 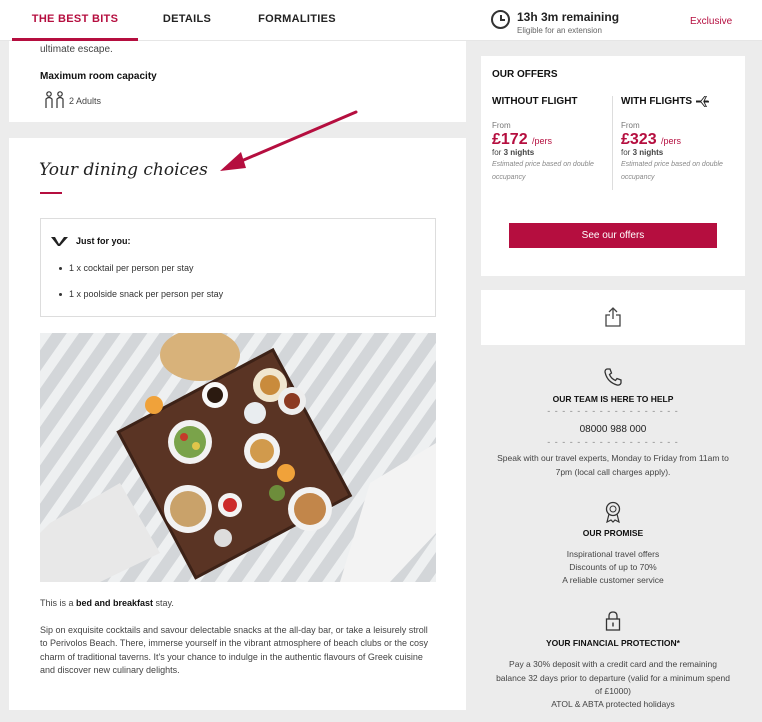 What do you see at coordinates (535, 101) in the screenshot?
I see `offer-title: WITHOUT FLIGHT` at bounding box center [535, 101].